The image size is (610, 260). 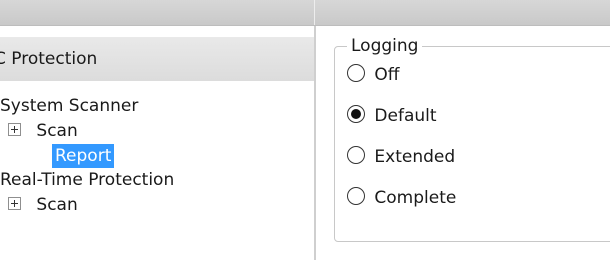 I want to click on logging-option-extended: Extended, so click(x=401, y=157).